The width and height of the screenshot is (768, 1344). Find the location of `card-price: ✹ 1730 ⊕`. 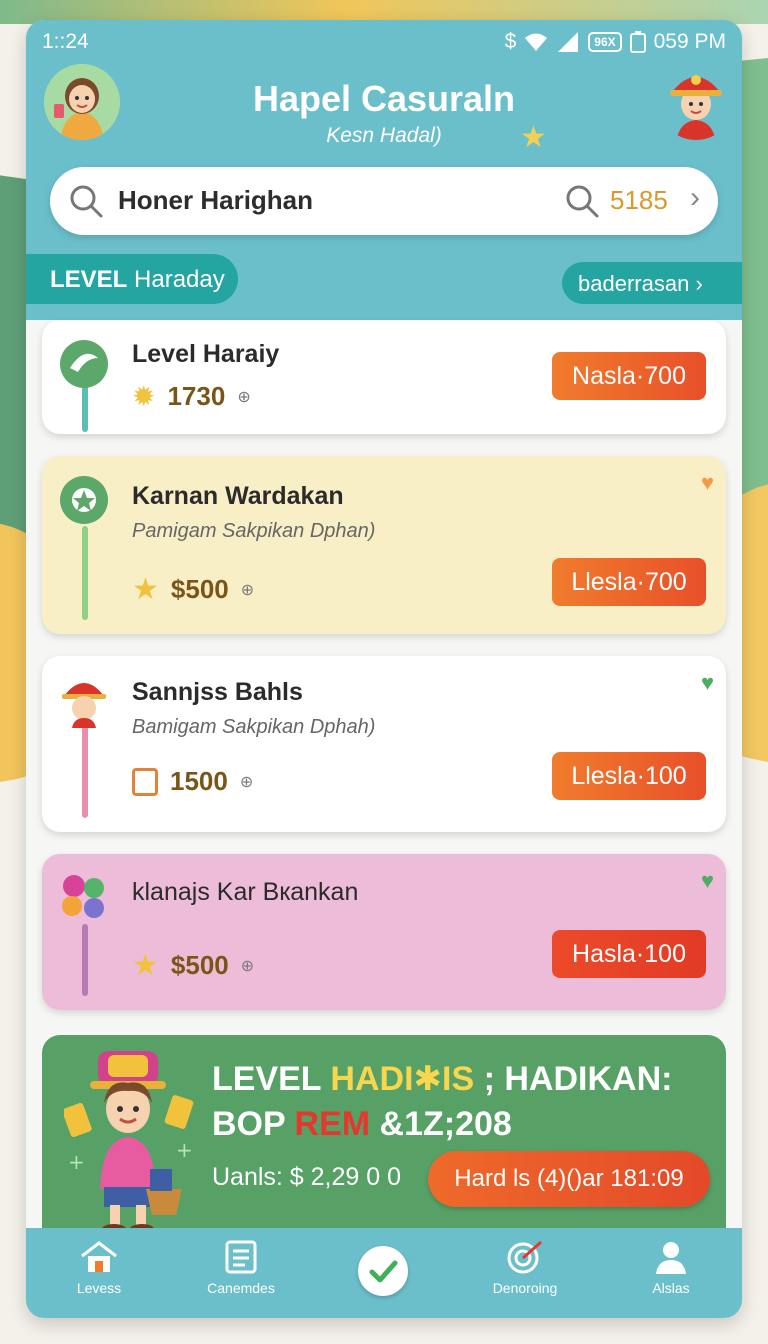

card-price: ✹ 1730 ⊕ is located at coordinates (191, 396).